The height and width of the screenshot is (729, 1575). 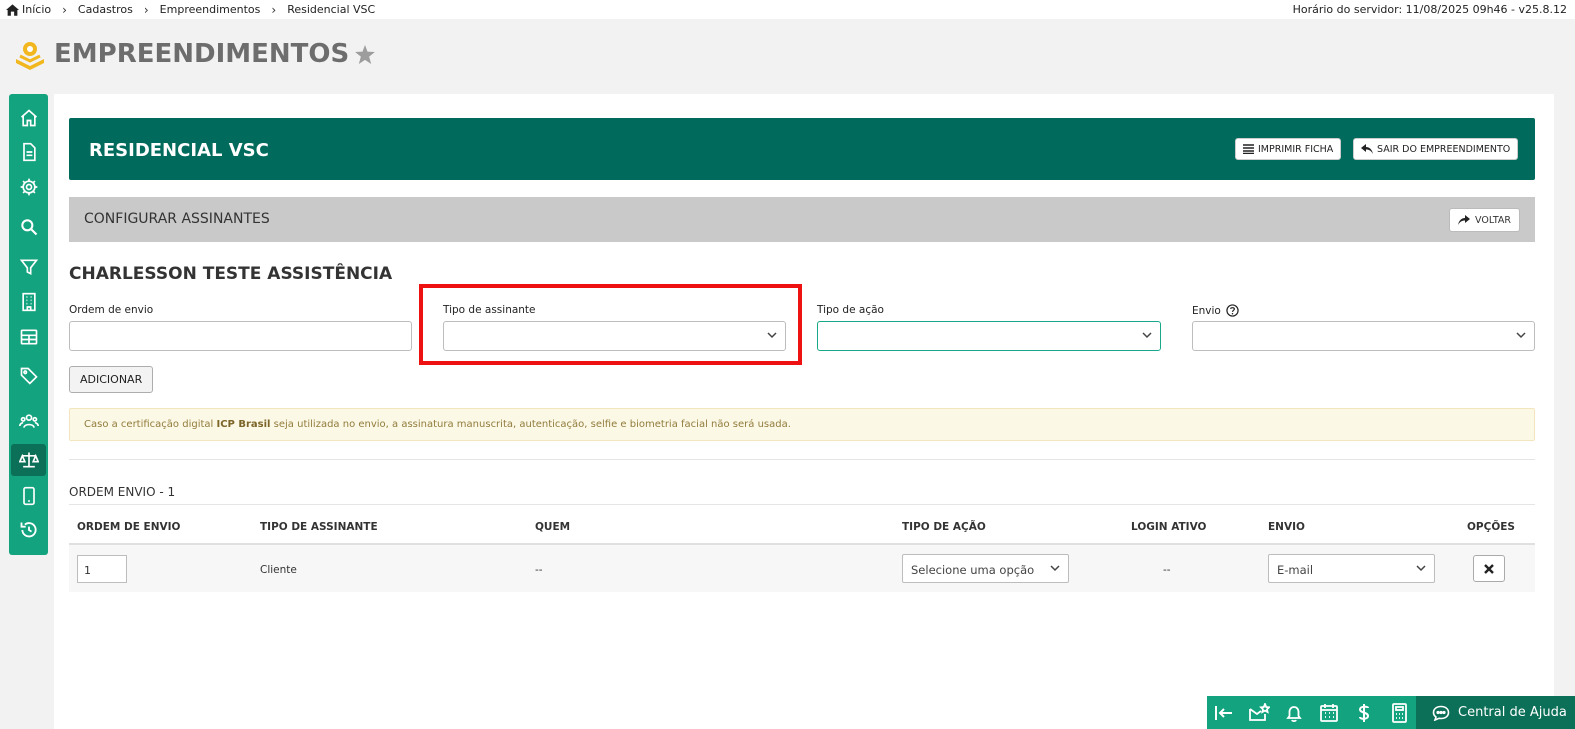 I want to click on ordem-envio-label: Ordem de envio, so click(x=111, y=310).